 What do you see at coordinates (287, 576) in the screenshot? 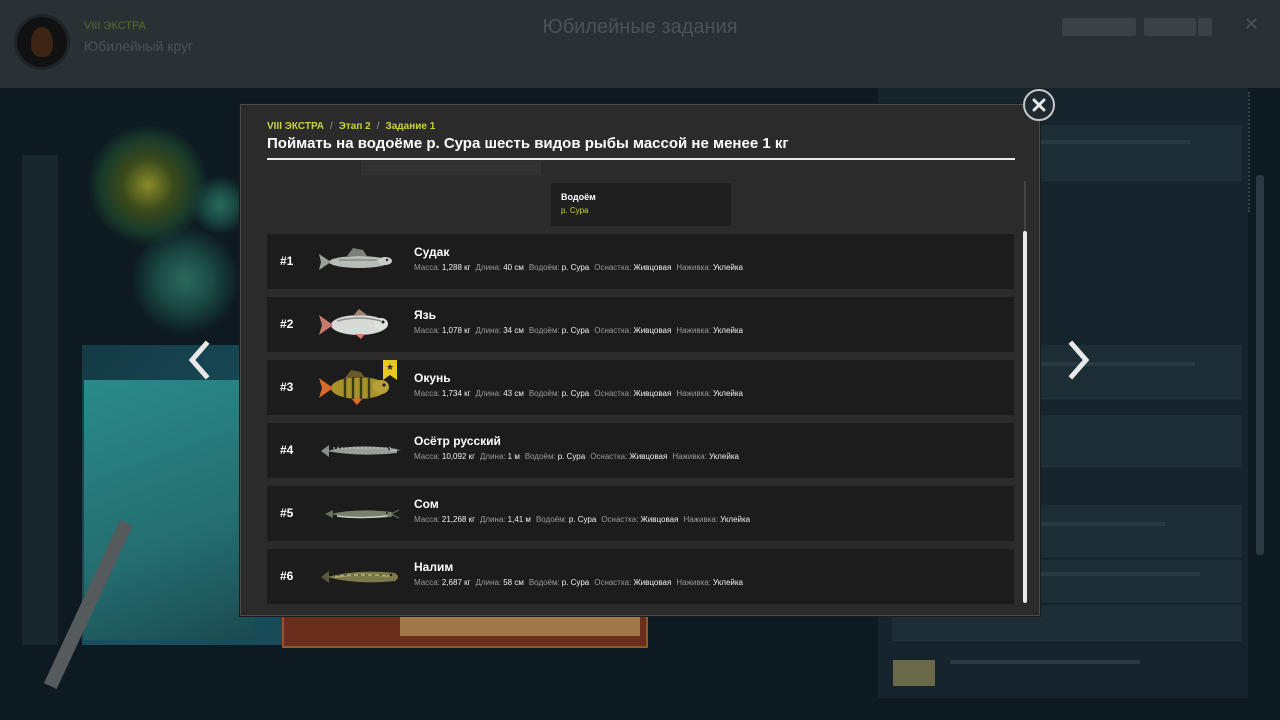
I see `fish-rank: #6` at bounding box center [287, 576].